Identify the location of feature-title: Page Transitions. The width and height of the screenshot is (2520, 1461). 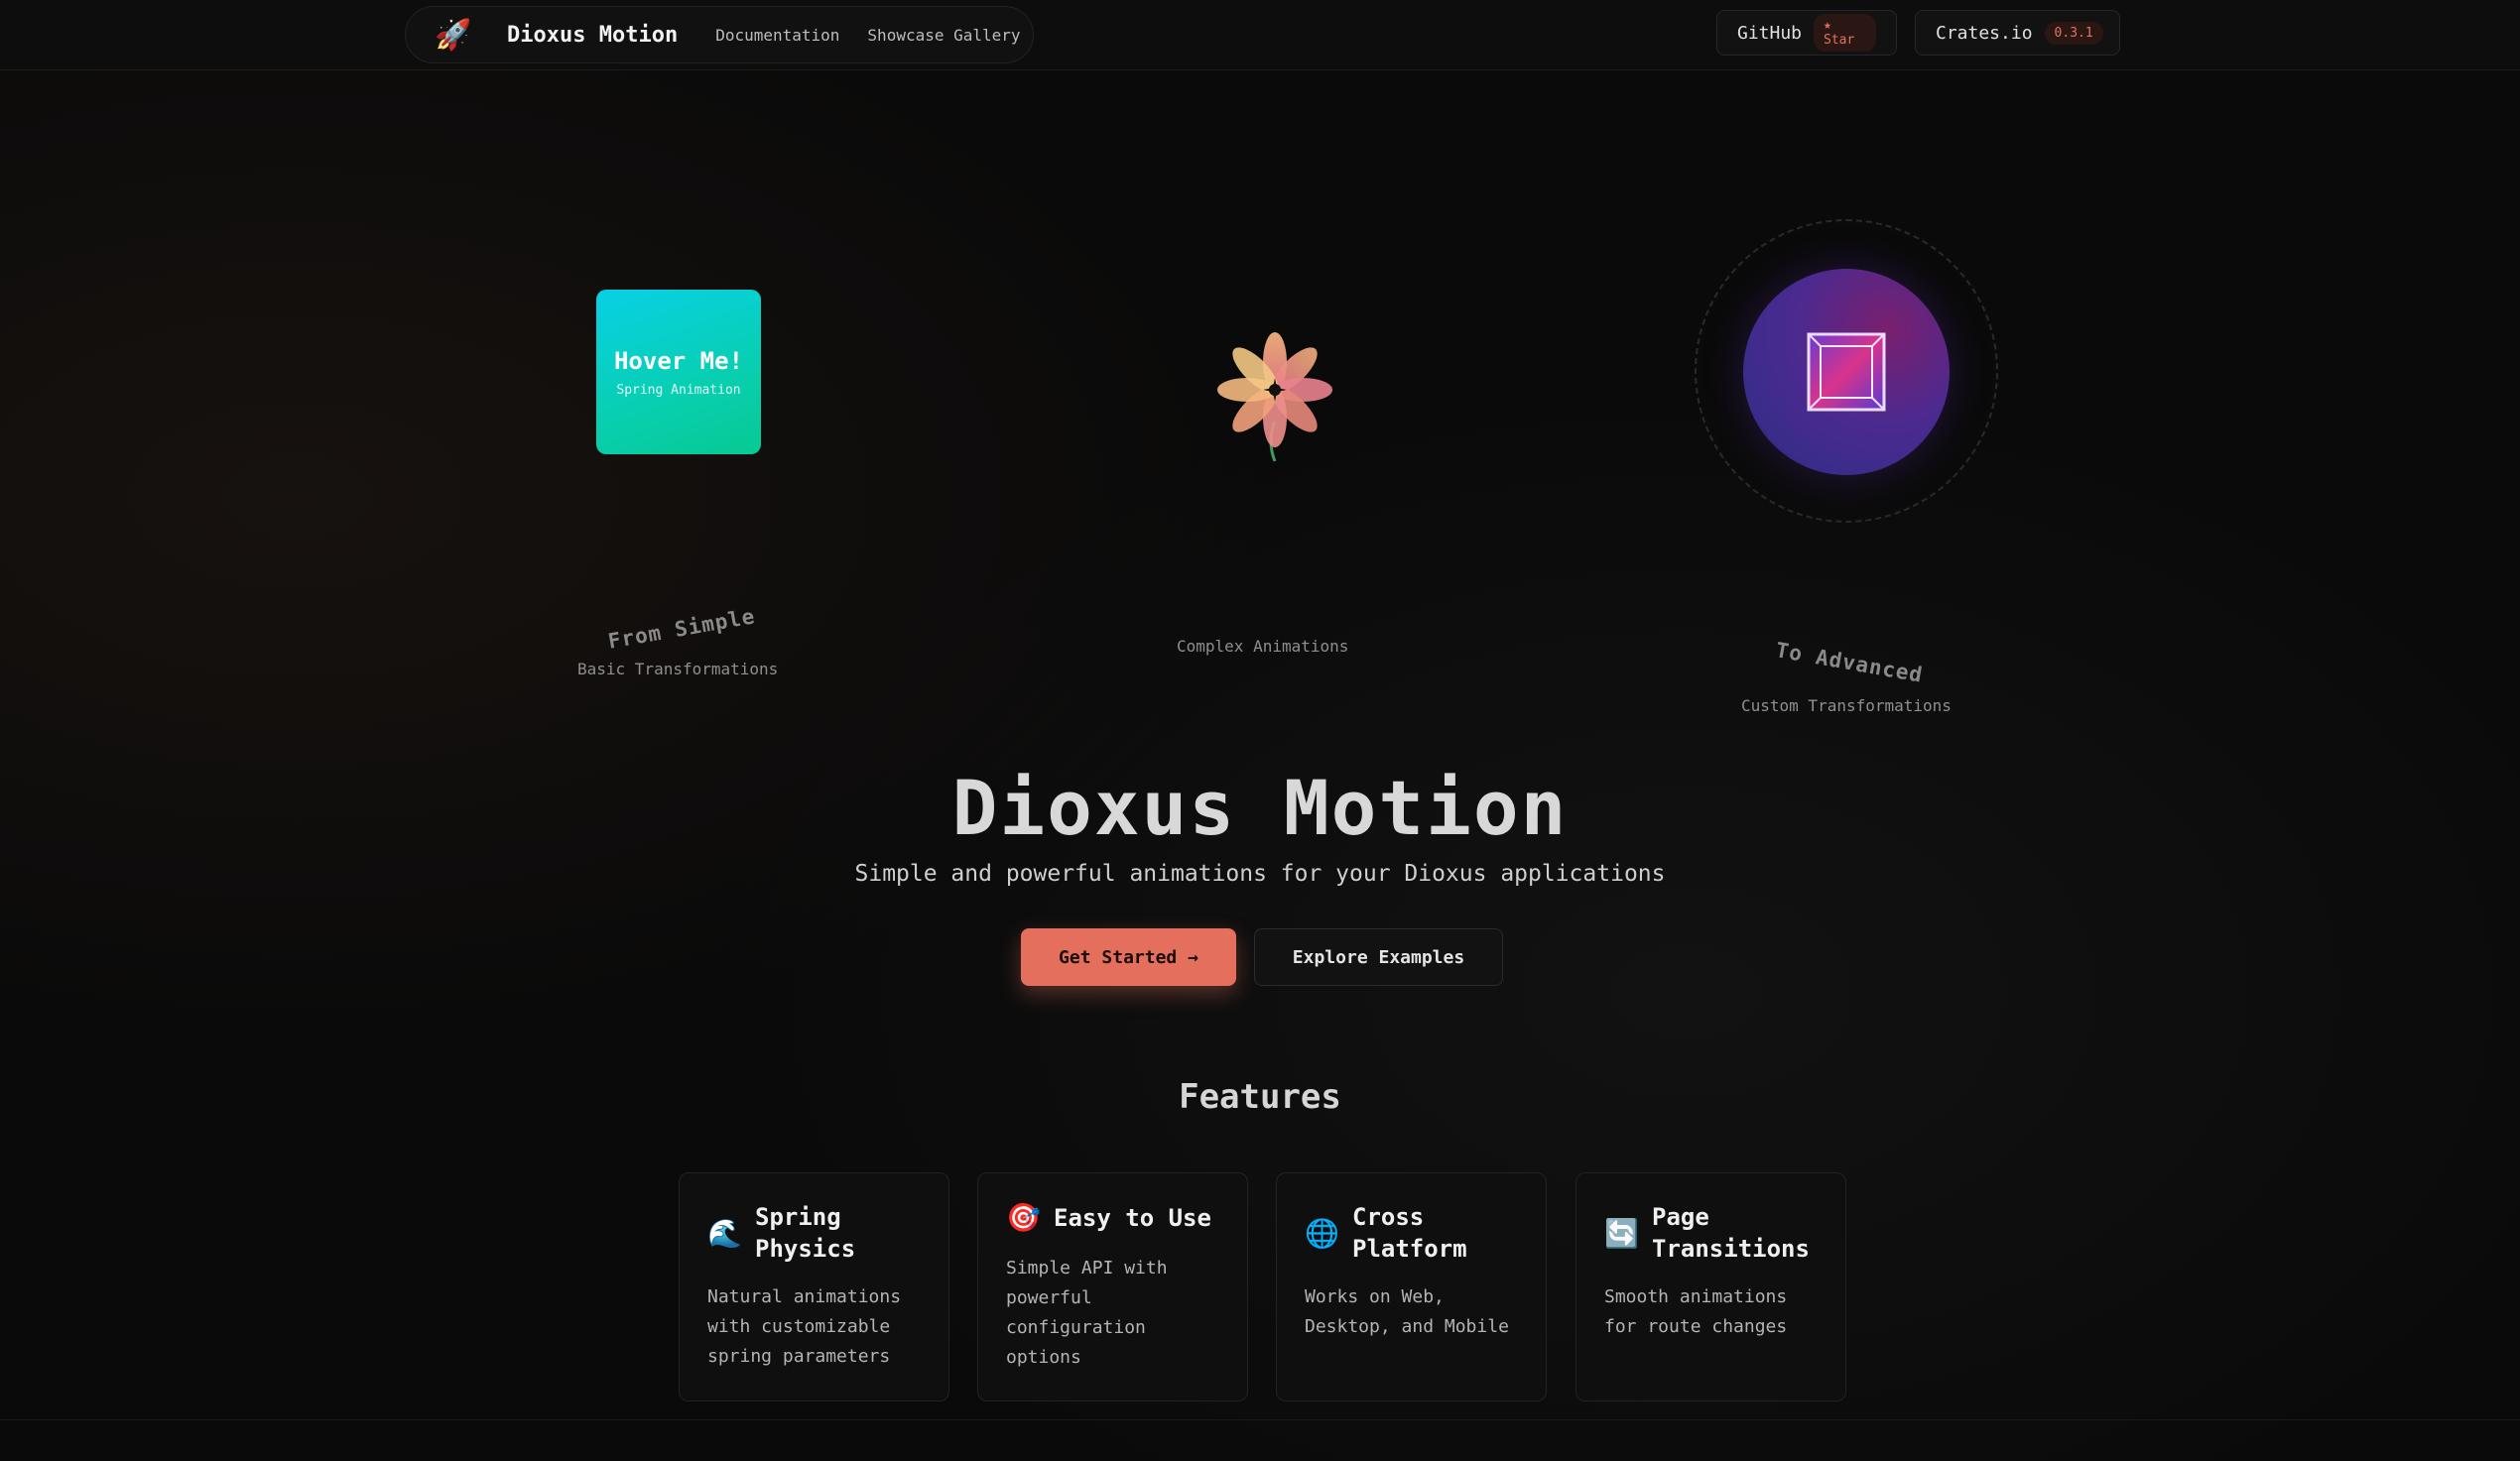
(1731, 1233).